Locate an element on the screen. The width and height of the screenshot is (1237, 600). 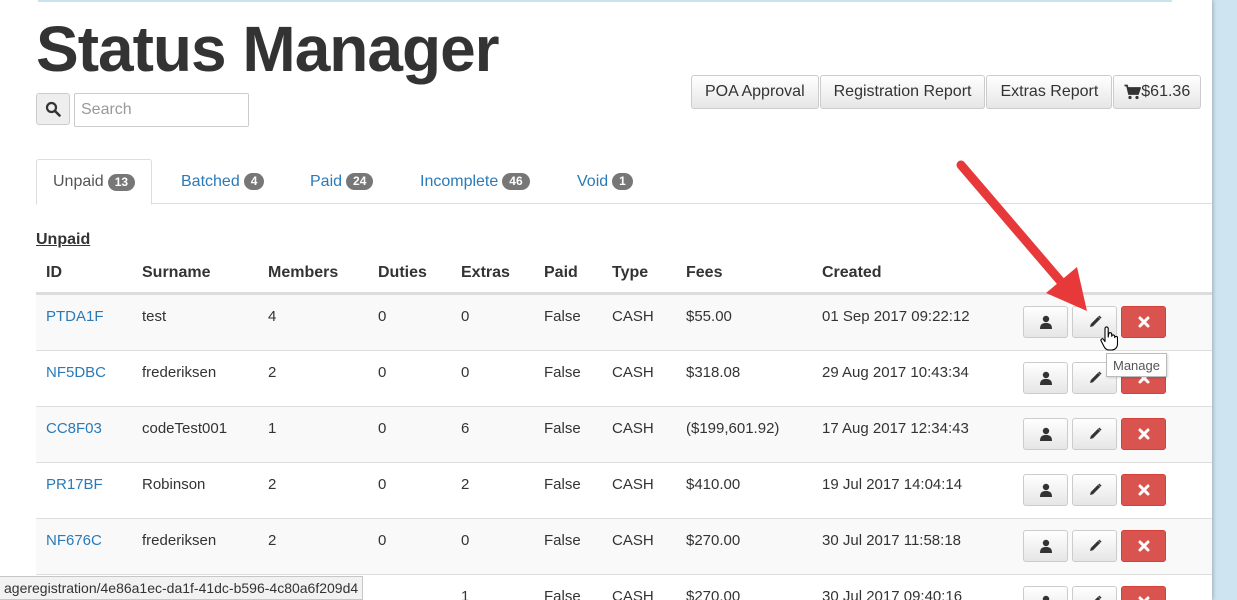
column-header: Extras is located at coordinates (485, 273).